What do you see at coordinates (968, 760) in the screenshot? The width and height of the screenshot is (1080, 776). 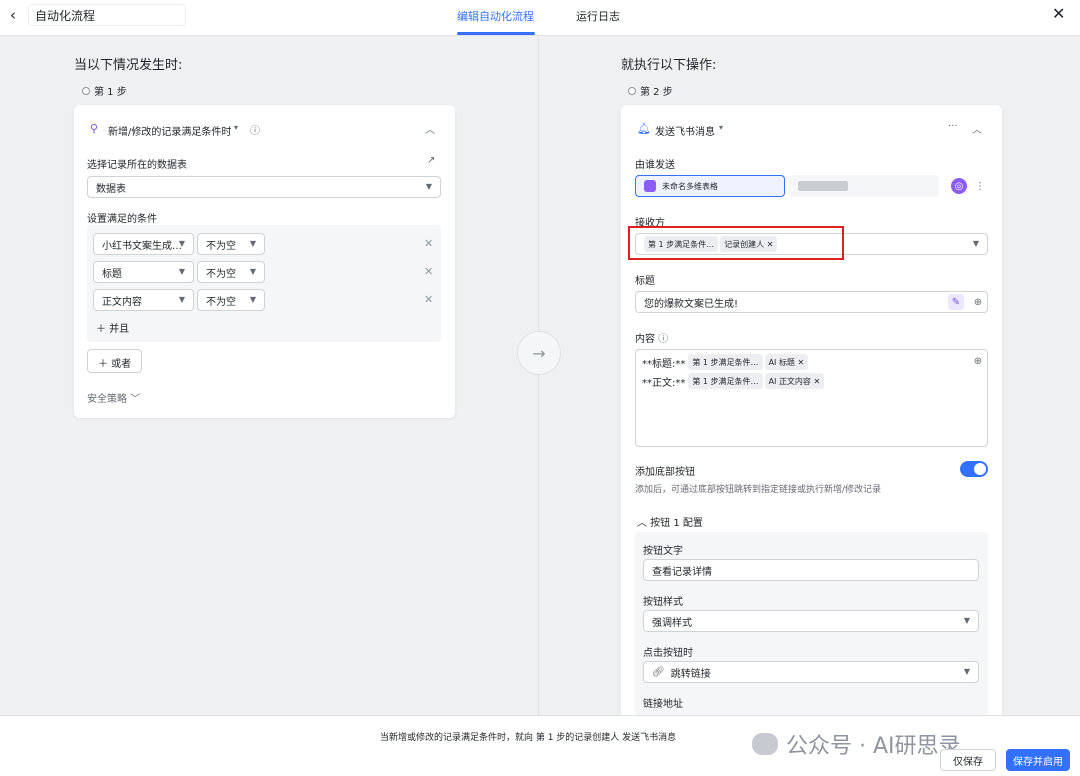 I see `save-button: 仅保存` at bounding box center [968, 760].